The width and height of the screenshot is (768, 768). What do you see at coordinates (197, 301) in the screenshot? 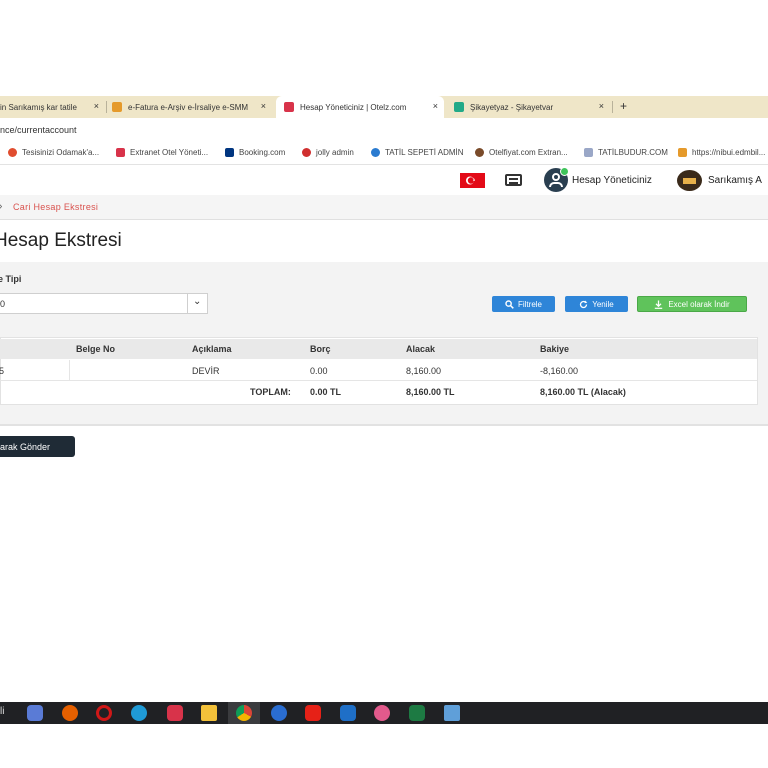
I see `chevron-down-icon: ⌄` at bounding box center [197, 301].